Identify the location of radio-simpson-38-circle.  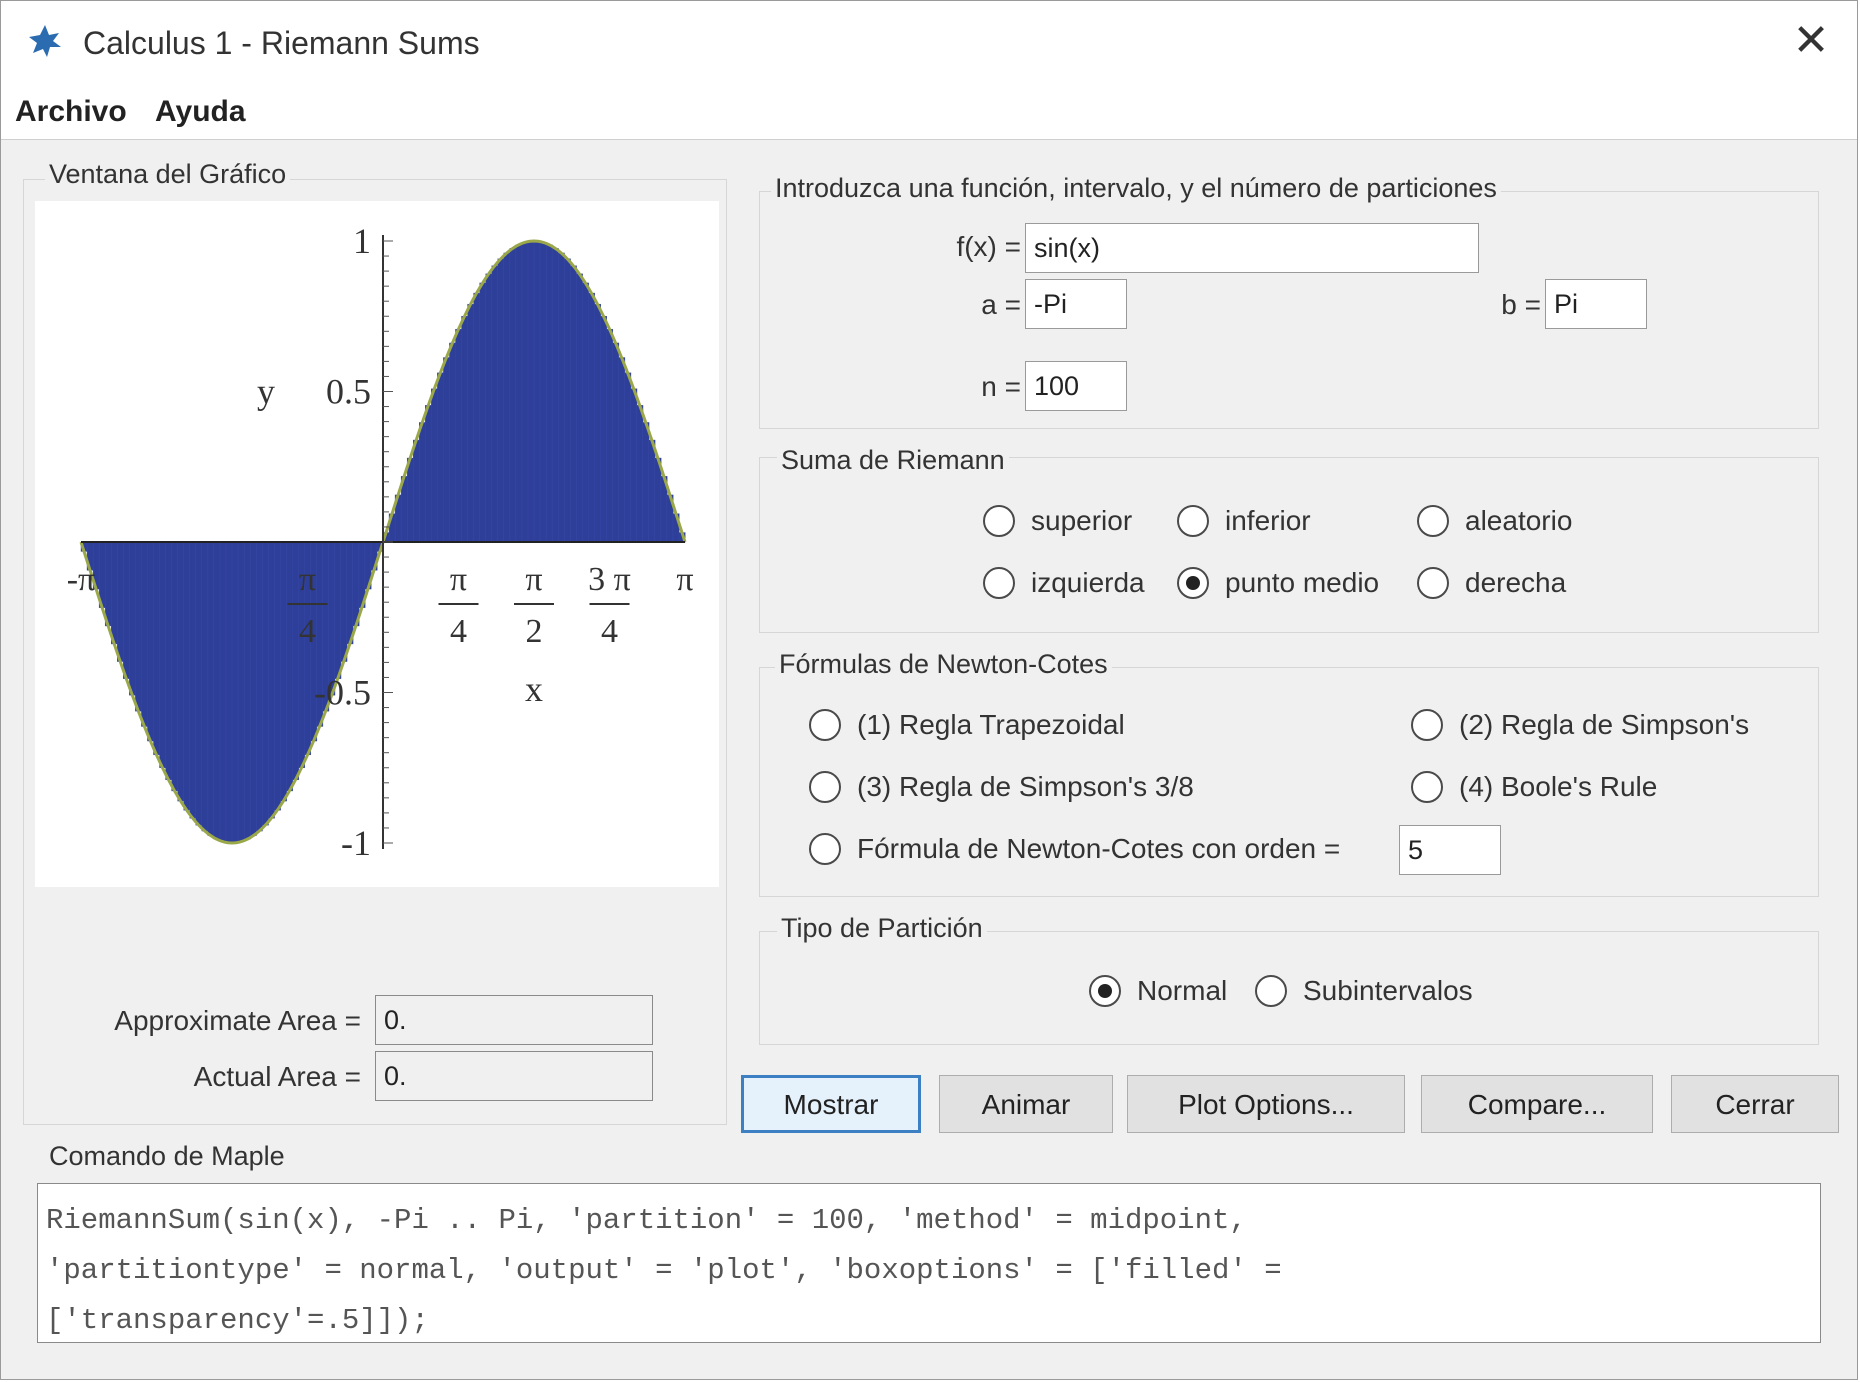
(825, 787).